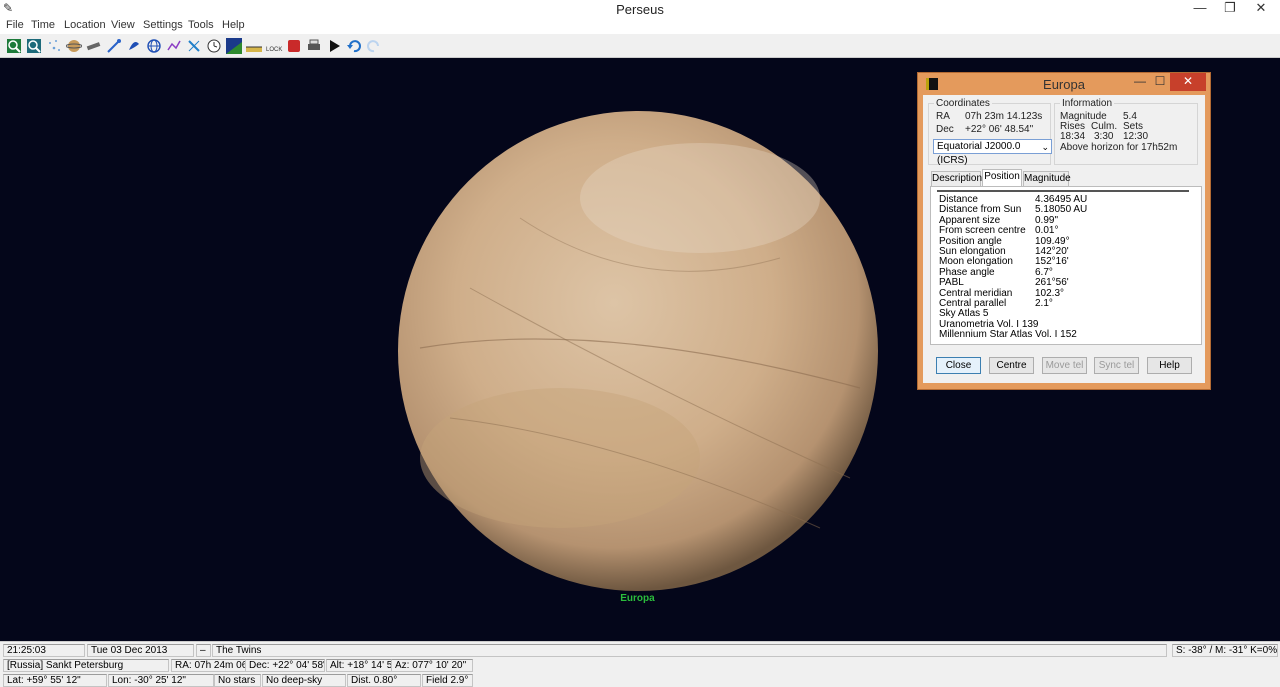  I want to click on status-lat: Lat: +59° 55' 12", so click(55, 680).